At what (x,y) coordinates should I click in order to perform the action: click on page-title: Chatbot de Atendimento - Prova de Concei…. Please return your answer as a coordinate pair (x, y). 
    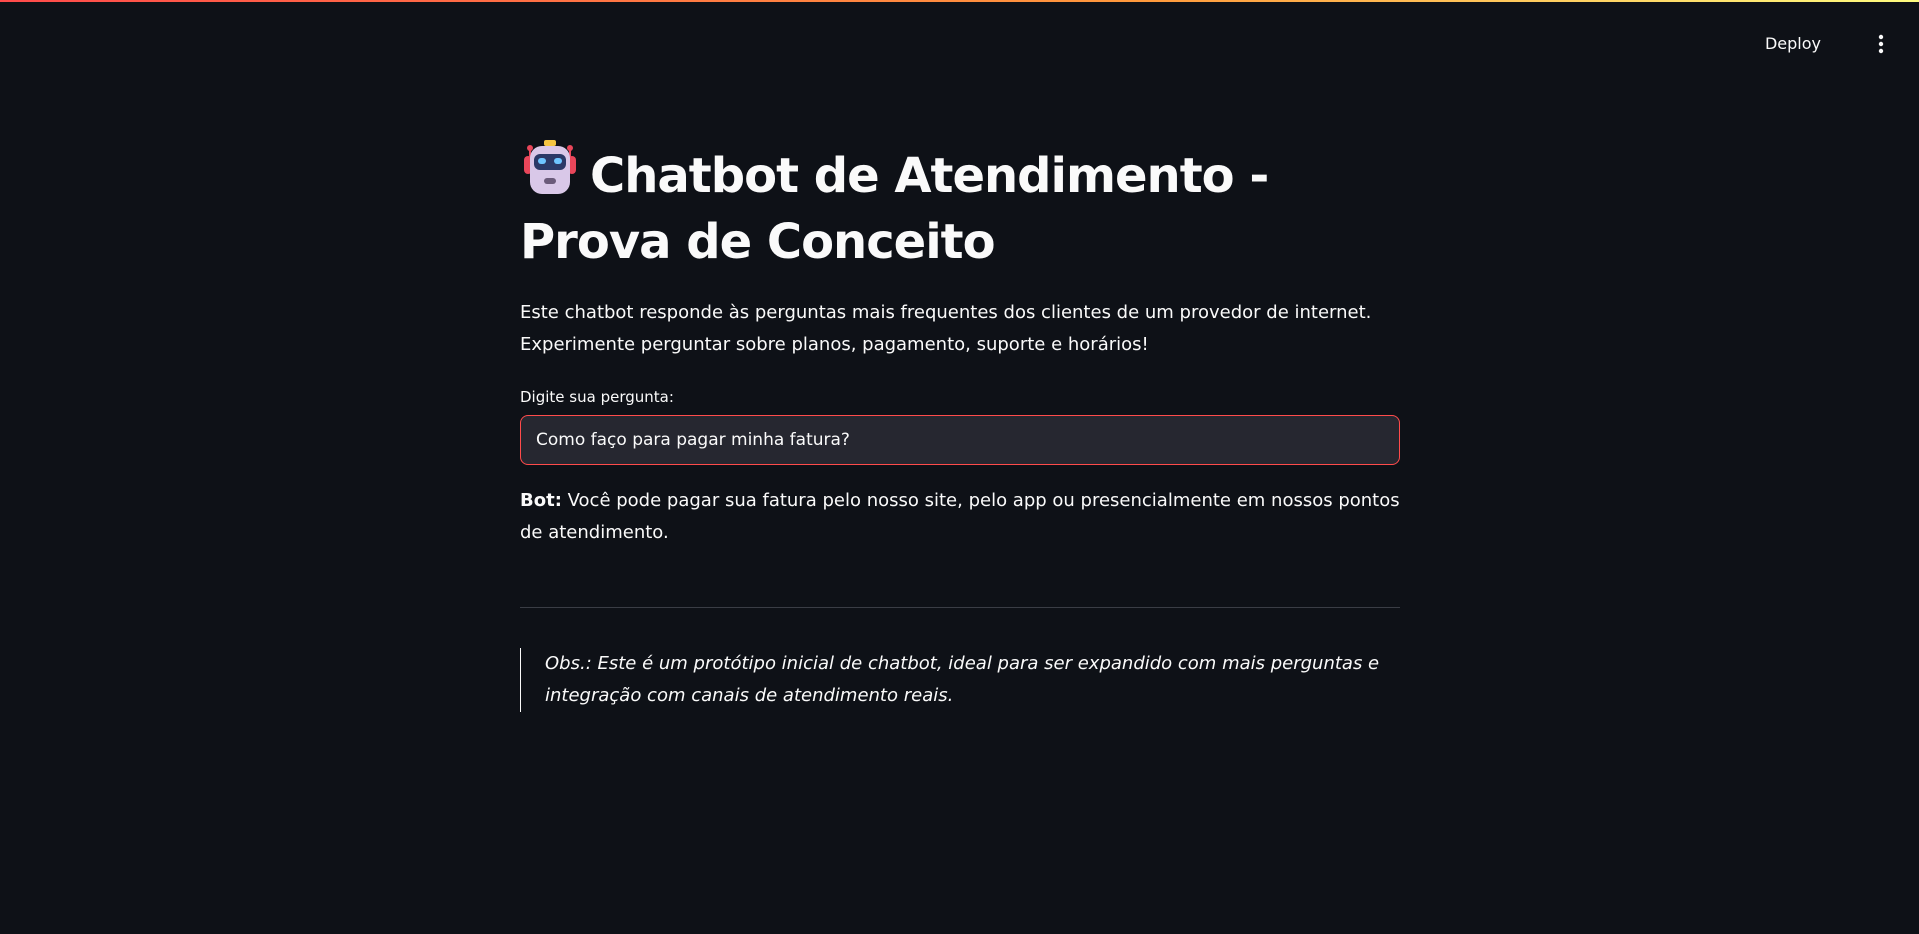
    Looking at the image, I should click on (894, 209).